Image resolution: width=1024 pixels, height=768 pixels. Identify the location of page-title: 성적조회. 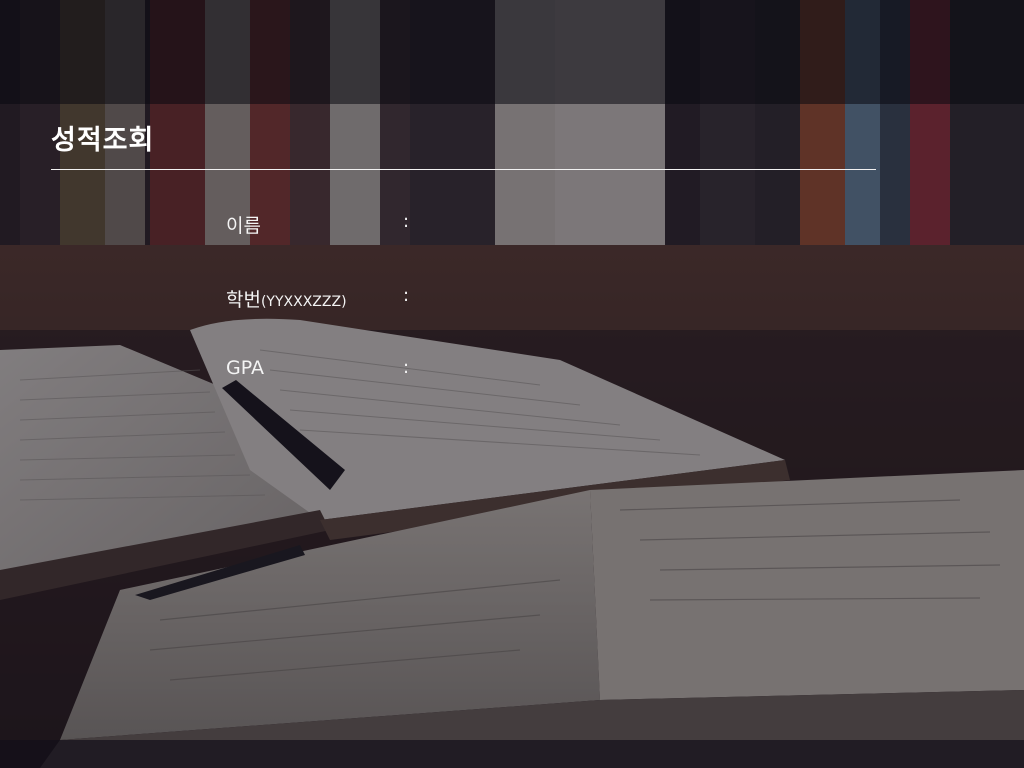
(103, 140).